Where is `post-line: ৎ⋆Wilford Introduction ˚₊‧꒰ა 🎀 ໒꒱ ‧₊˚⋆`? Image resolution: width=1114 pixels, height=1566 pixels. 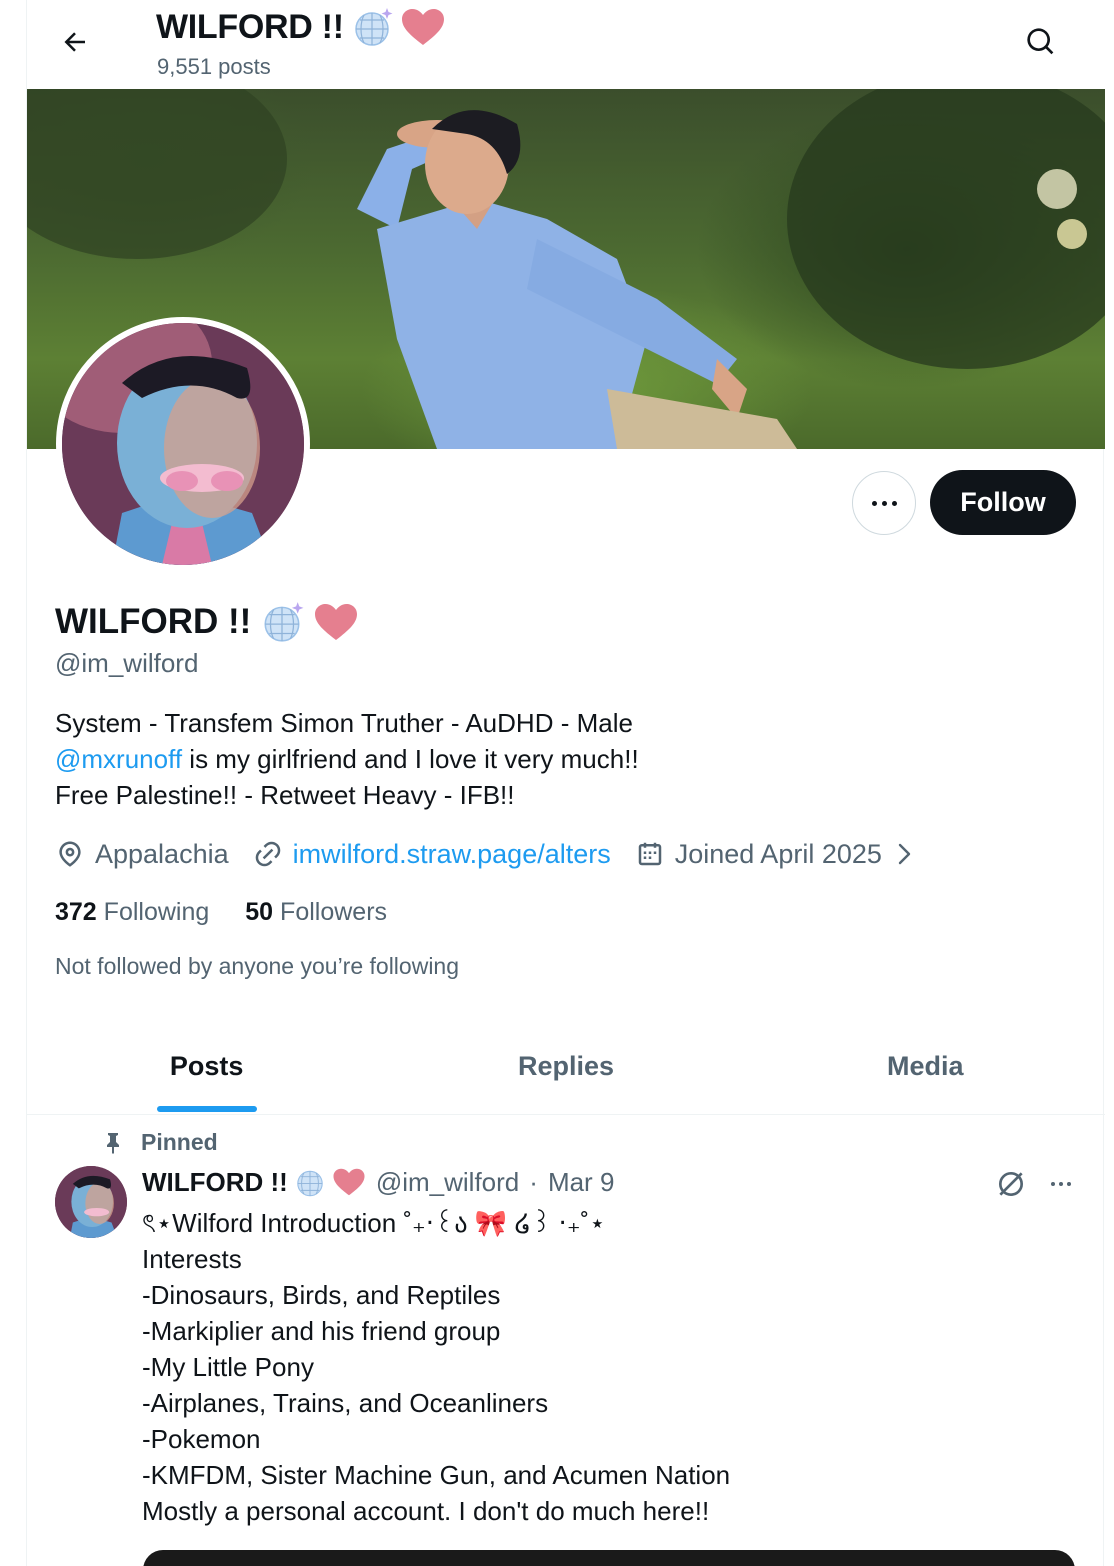 post-line: ৎ⋆Wilford Introduction ˚₊‧꒰ა 🎀 ໒꒱ ‧₊˚⋆ is located at coordinates (374, 1223).